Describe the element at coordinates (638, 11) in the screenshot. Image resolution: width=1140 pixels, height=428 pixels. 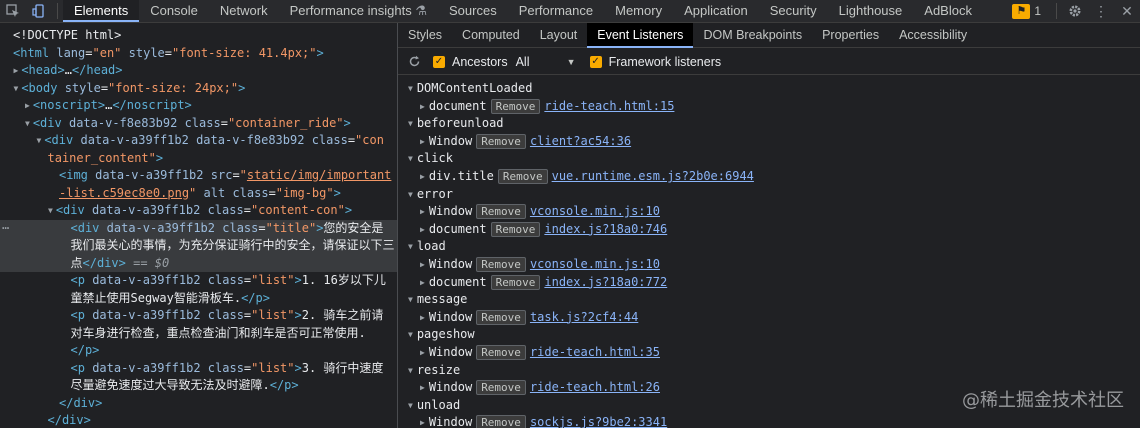
I see `tab-memory: Memory` at that location.